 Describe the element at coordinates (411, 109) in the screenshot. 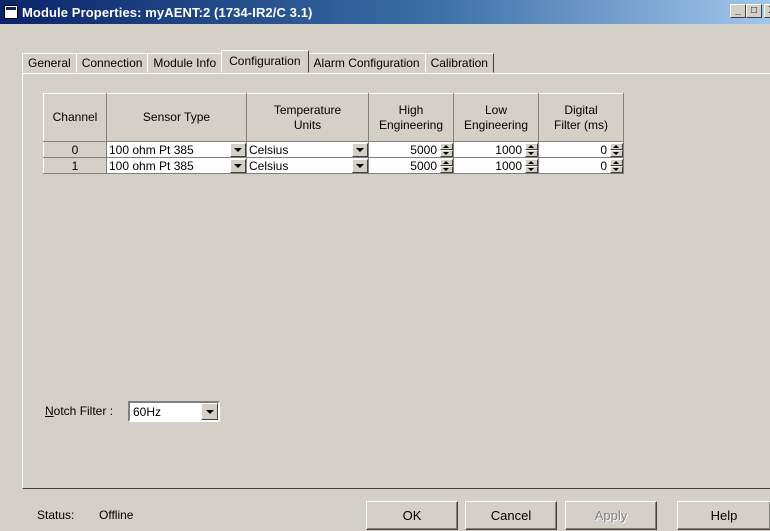

I see `header-high-engineering-line1: High` at that location.